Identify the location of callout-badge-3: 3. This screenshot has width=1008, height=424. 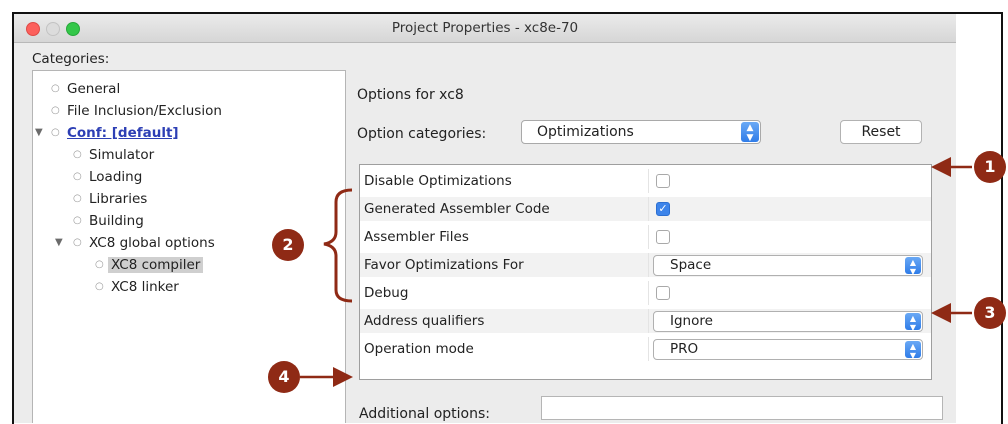
(990, 313).